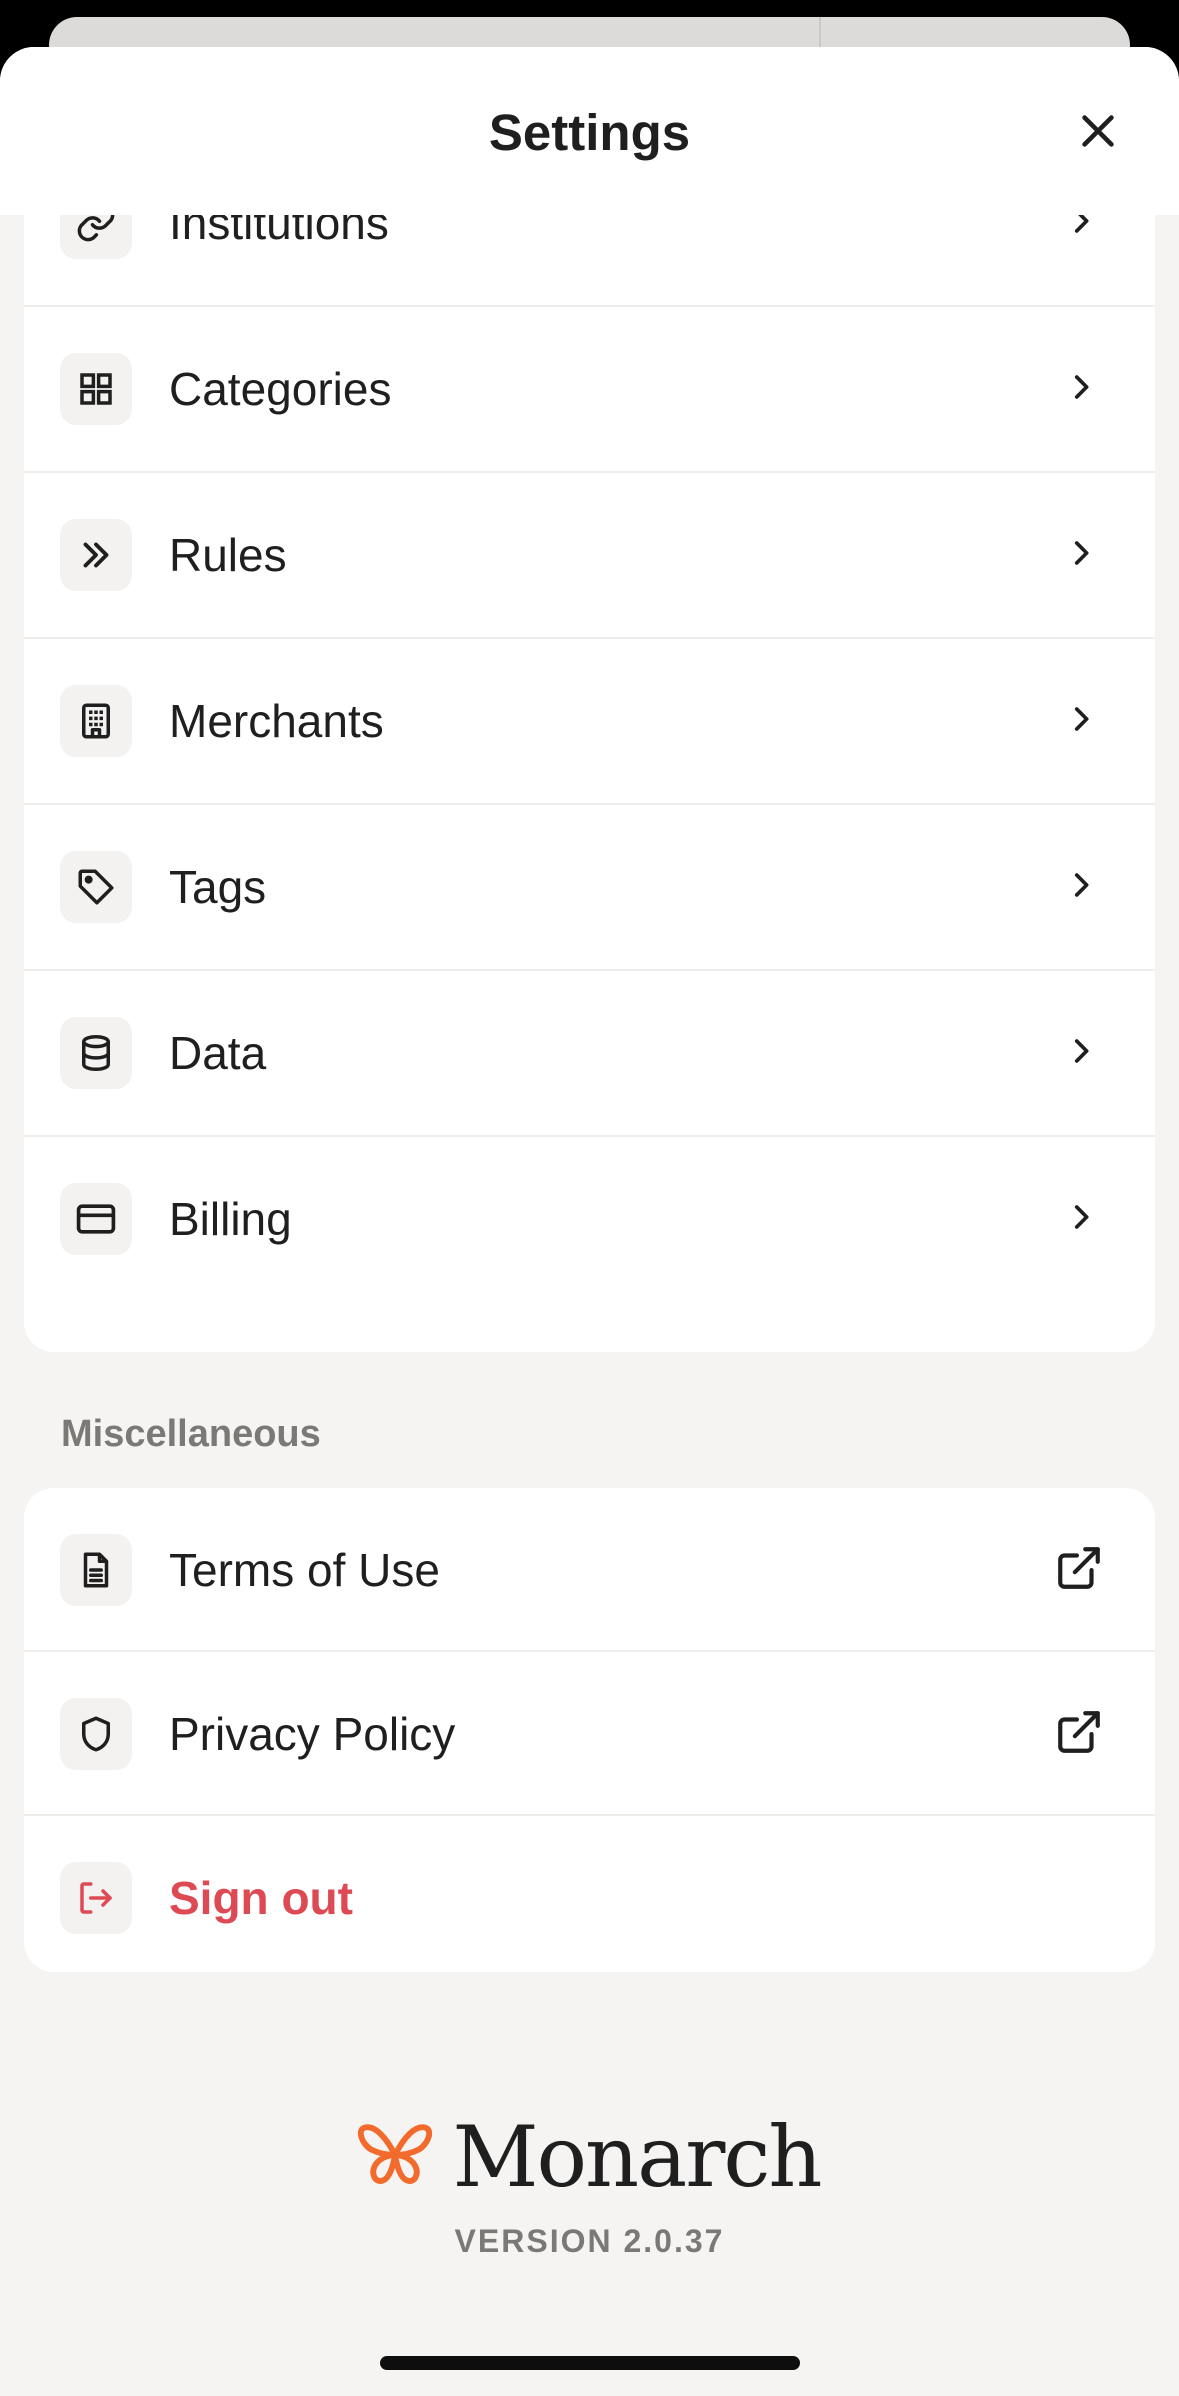 Image resolution: width=1179 pixels, height=2396 pixels. I want to click on sheet-header: Settings, so click(589, 131).